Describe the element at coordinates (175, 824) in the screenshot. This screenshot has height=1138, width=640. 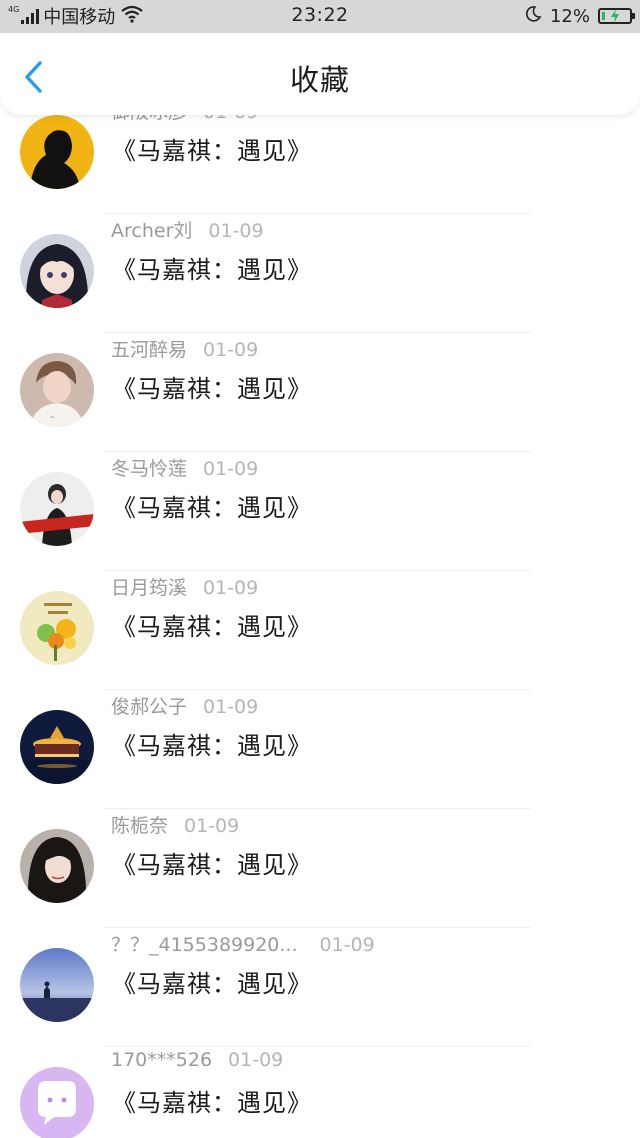
I see `item-meta: 陈栀奈 01-09` at that location.